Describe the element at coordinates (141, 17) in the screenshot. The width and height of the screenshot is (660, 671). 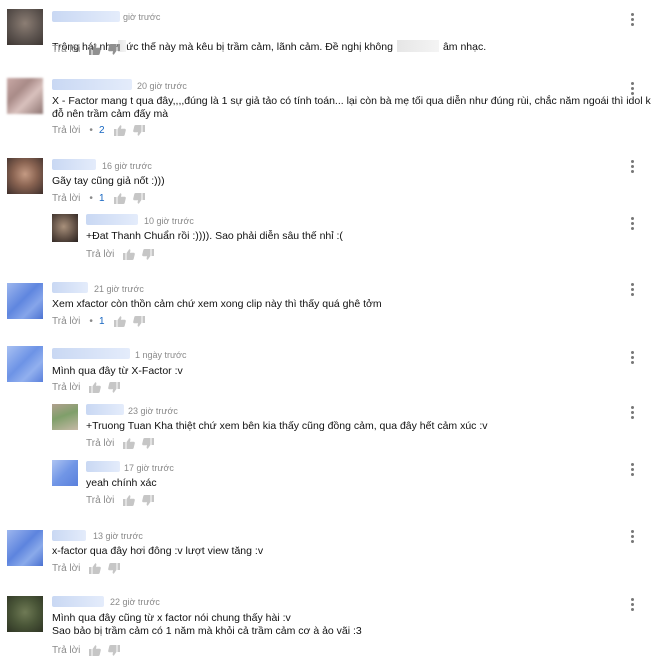
I see `comment-time: giờ trước` at that location.